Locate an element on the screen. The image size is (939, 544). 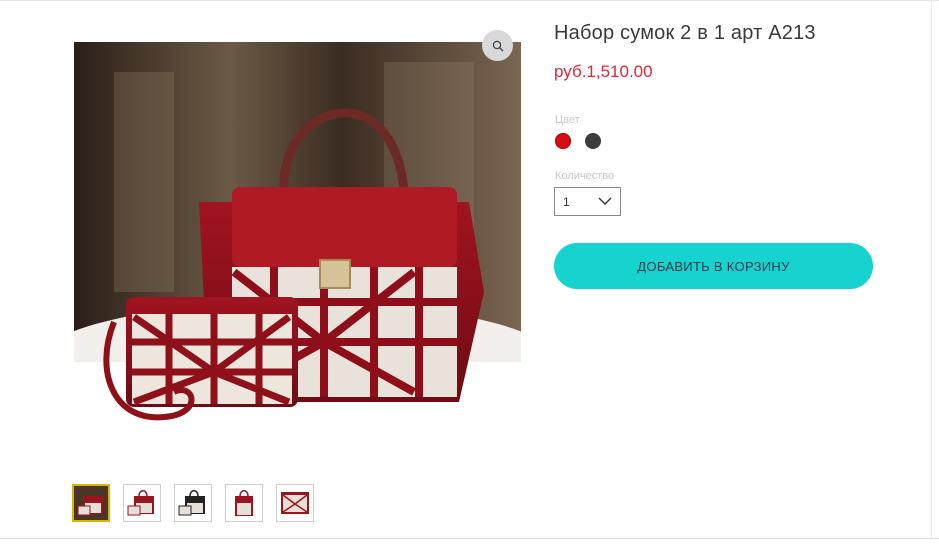
bottom-divider is located at coordinates (469, 541).